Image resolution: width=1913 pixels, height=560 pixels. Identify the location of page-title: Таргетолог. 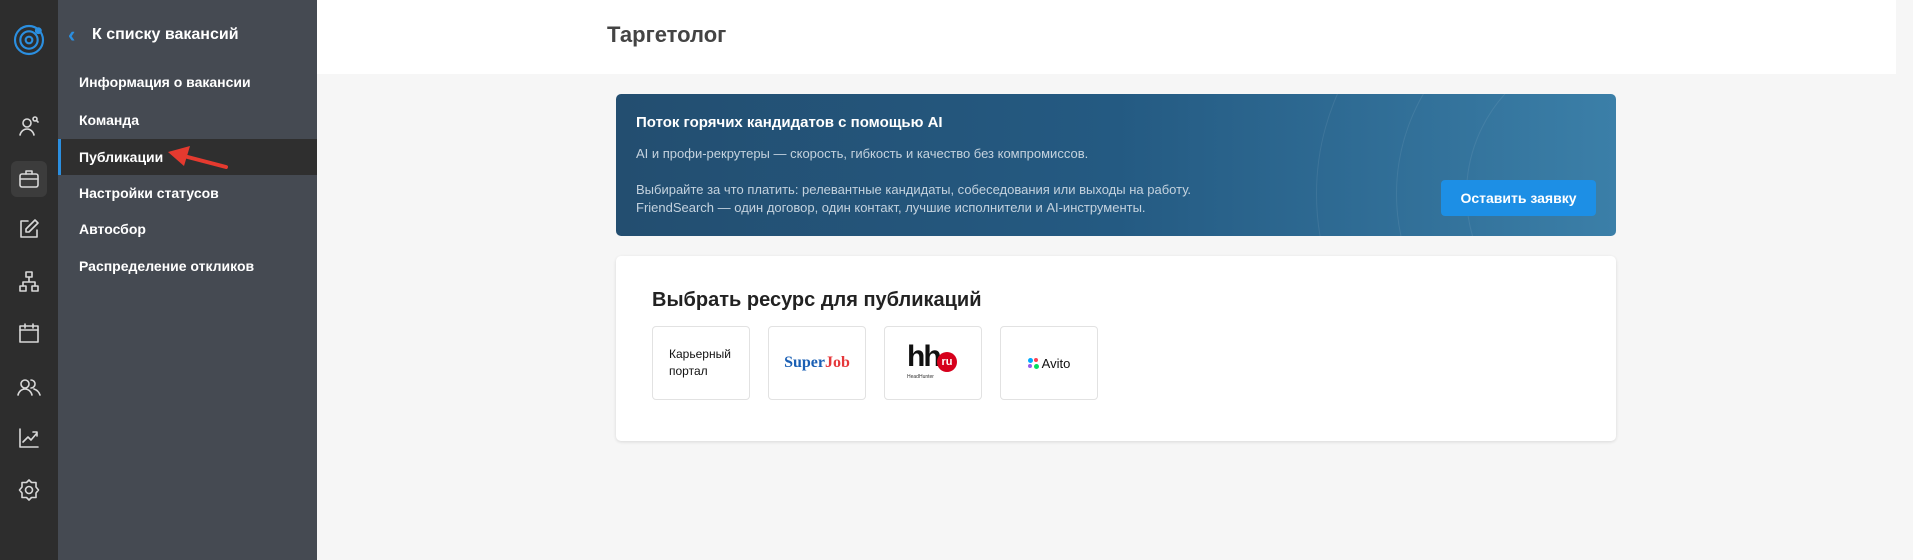
(667, 34).